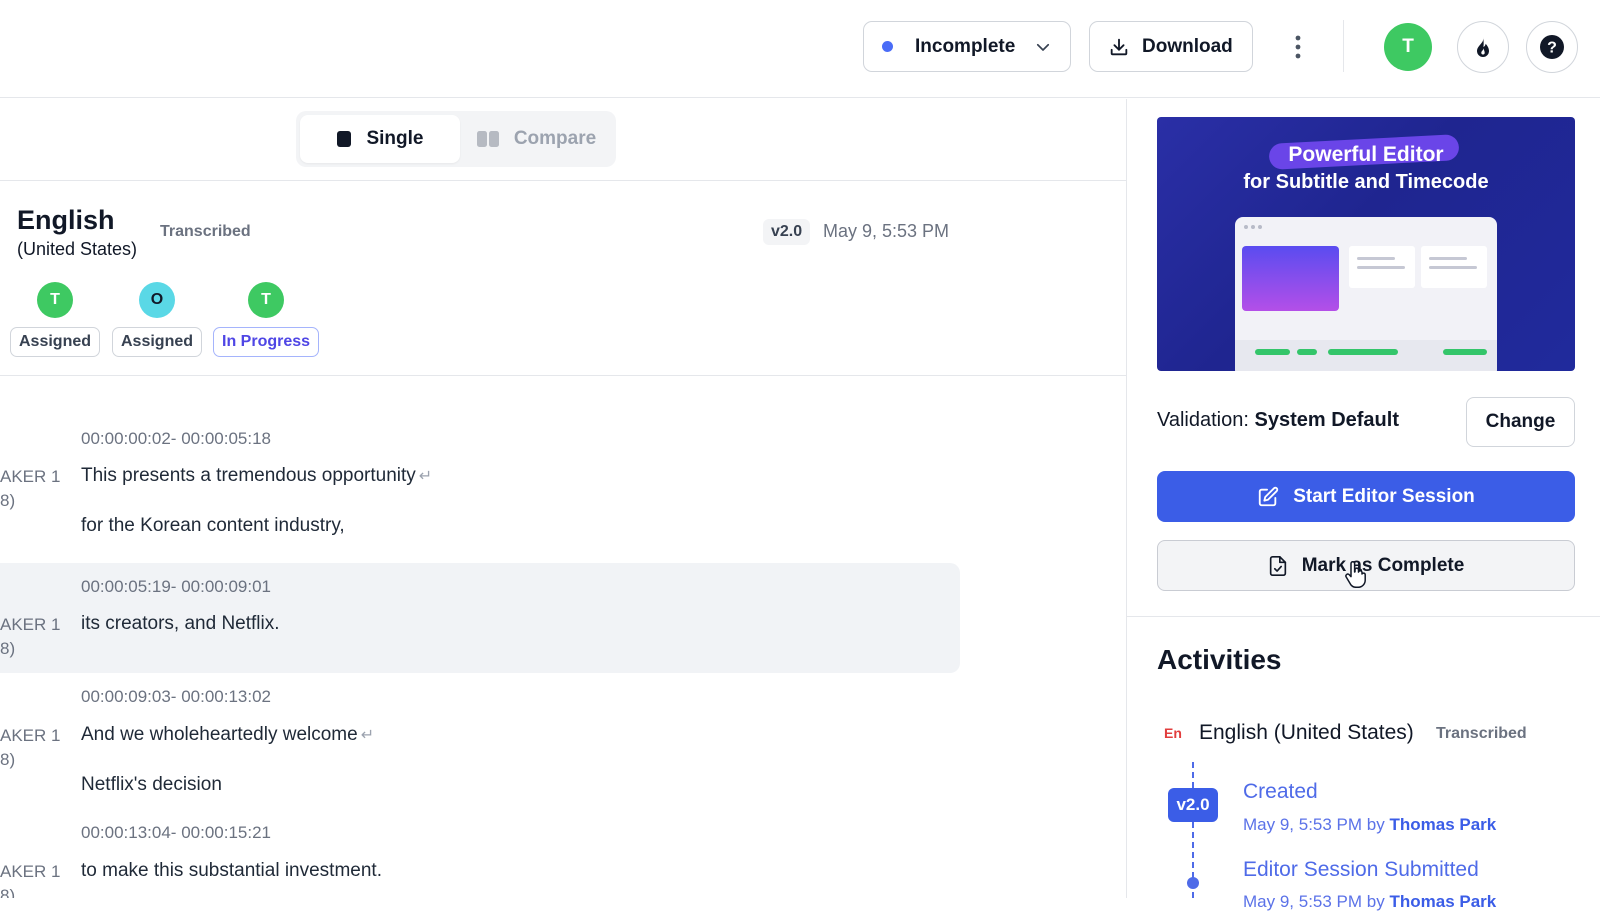  I want to click on more-vertical-icon, so click(1298, 47).